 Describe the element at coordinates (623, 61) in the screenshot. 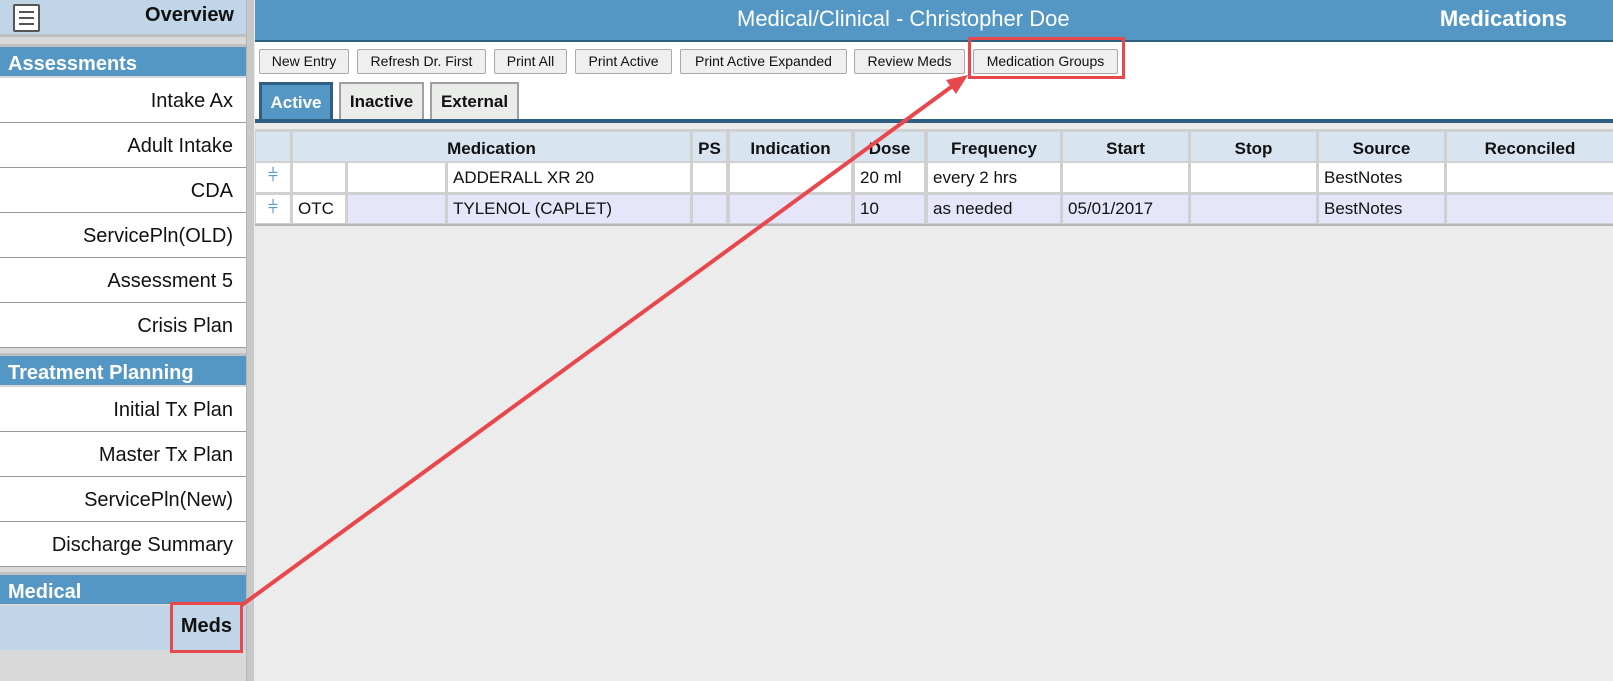

I see `print-active-button: Print Active` at that location.